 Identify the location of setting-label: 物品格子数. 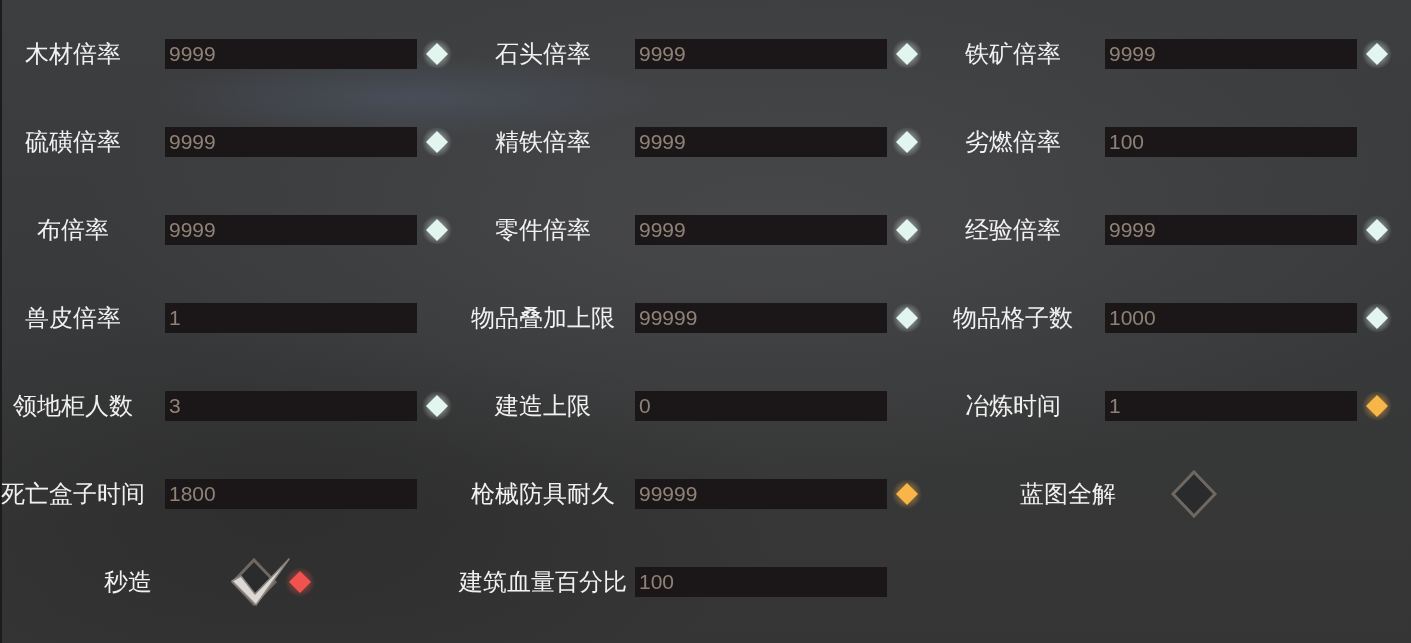
(1013, 318).